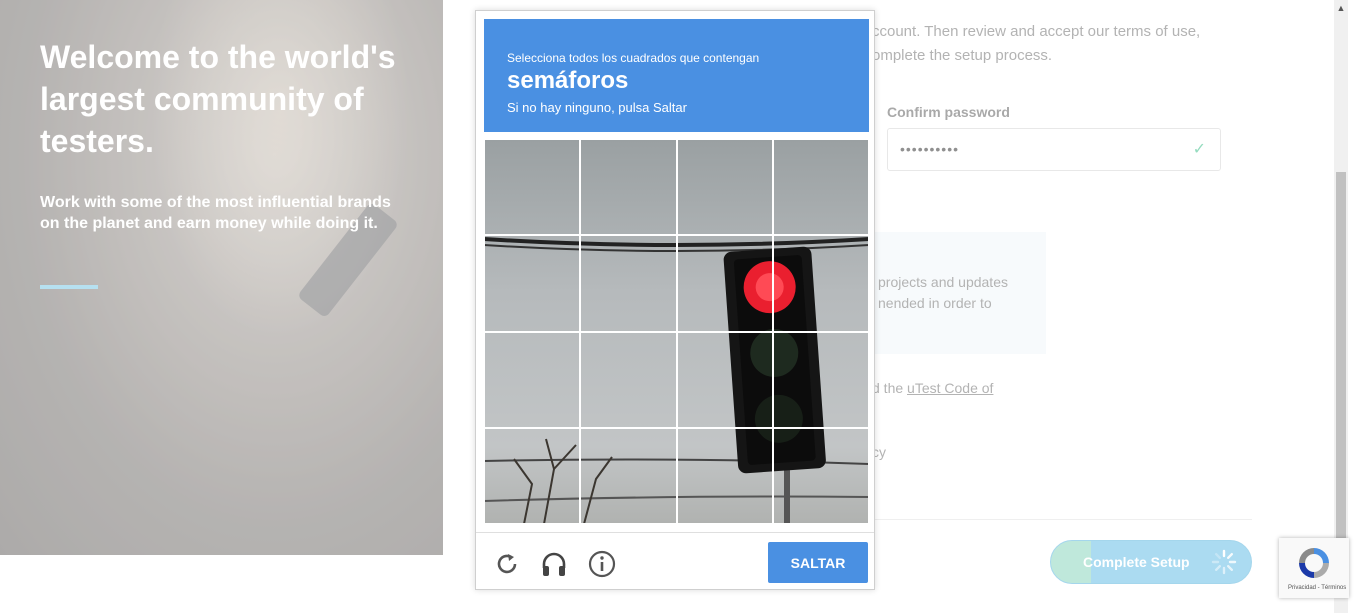  Describe the element at coordinates (597, 107) in the screenshot. I see `captcha-skip-note: Si no hay ninguno, pulsa Saltar` at that location.